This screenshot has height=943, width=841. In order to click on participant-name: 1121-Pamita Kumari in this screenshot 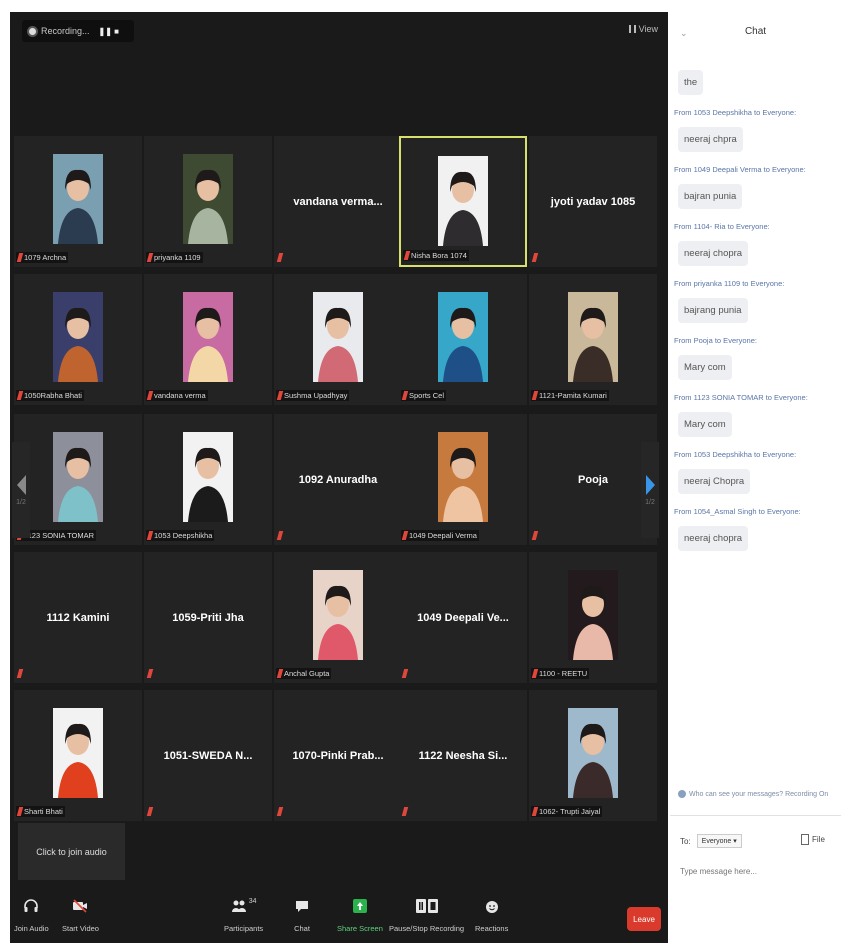, I will do `click(573, 395)`.